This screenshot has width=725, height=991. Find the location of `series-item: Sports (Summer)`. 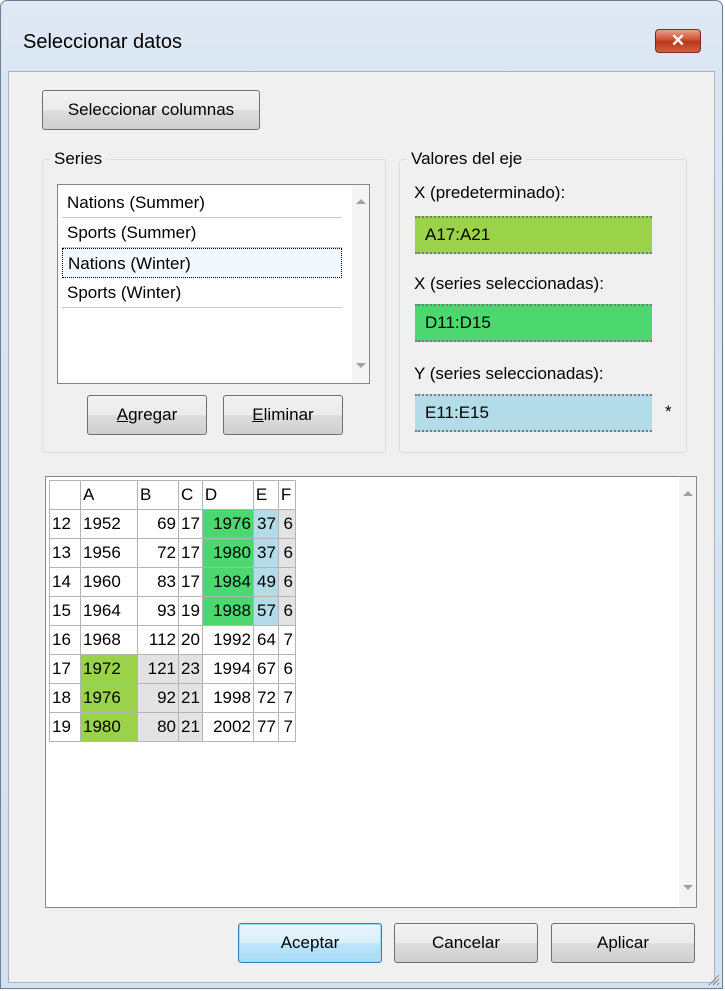

series-item: Sports (Summer) is located at coordinates (202, 233).